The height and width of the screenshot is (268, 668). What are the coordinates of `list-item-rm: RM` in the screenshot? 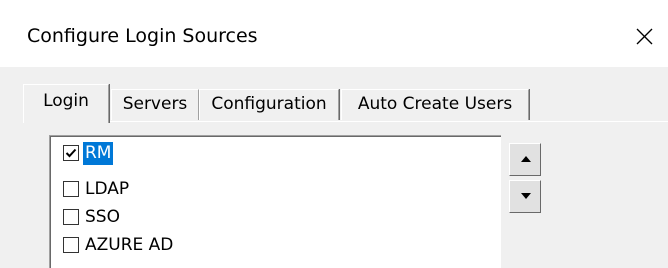 It's located at (88, 153).